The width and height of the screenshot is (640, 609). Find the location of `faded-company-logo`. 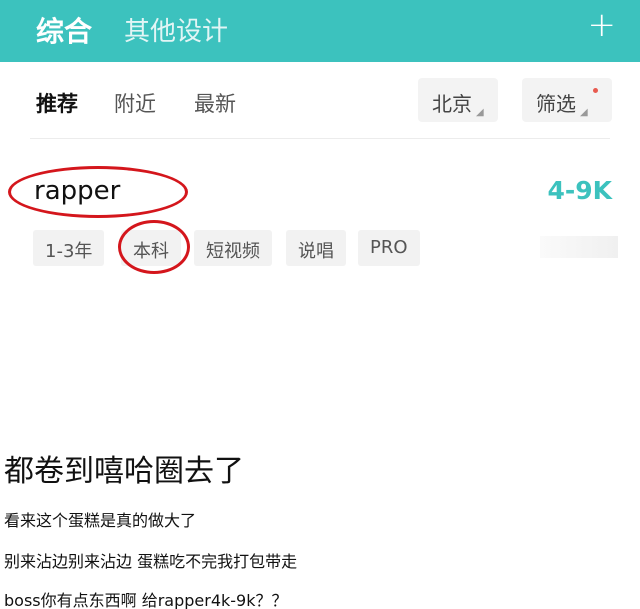

faded-company-logo is located at coordinates (579, 247).